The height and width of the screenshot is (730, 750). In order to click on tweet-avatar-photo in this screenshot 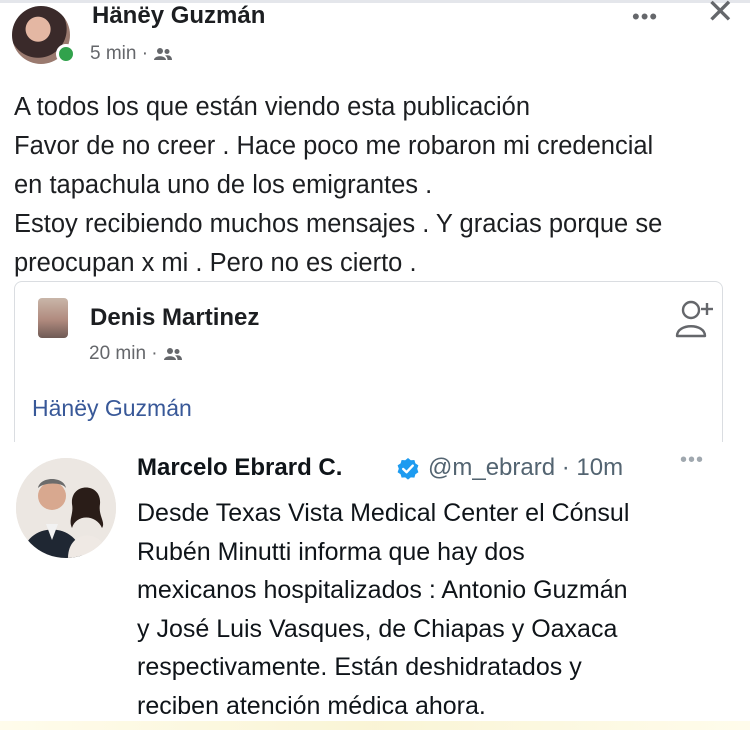, I will do `click(66, 508)`.